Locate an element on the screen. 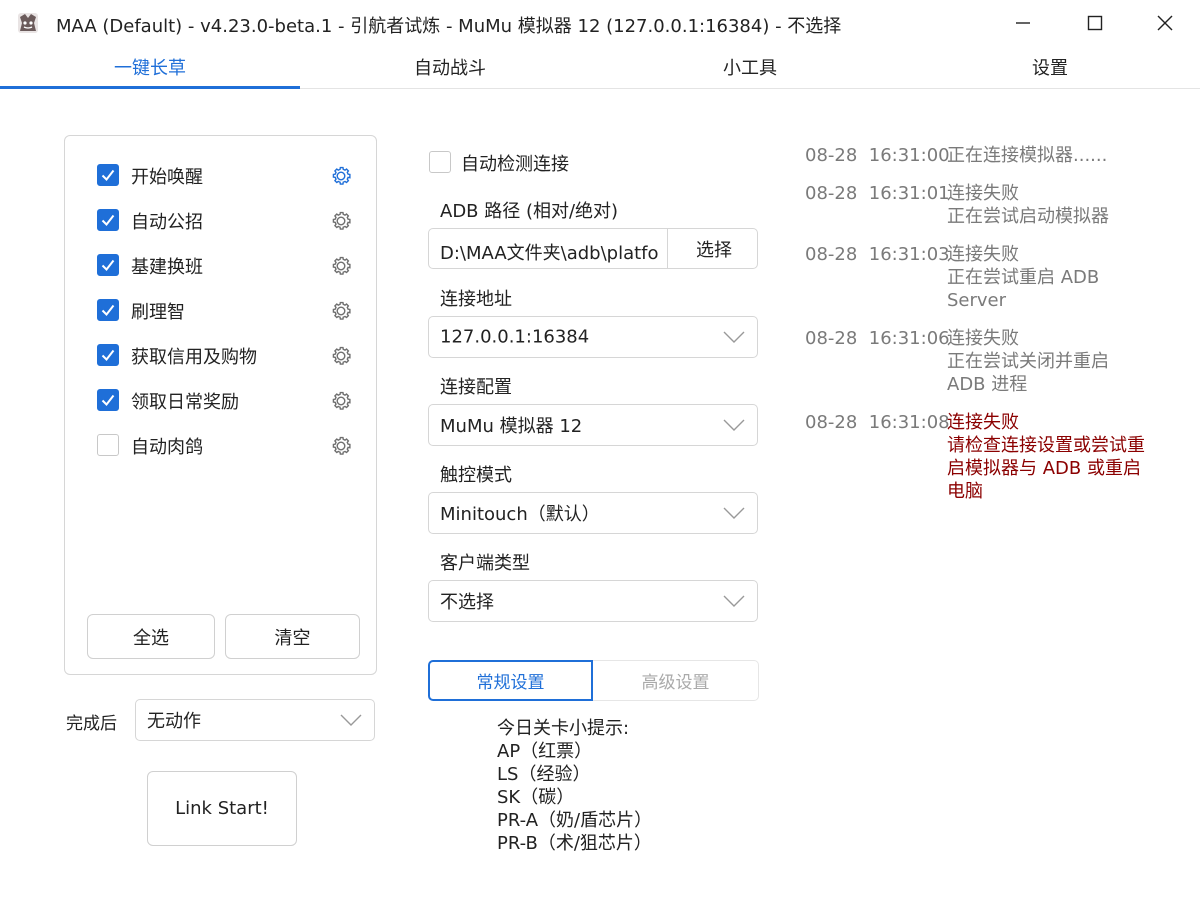 This screenshot has width=1200, height=900. tab-advanced-settings: 高级设置 is located at coordinates (676, 680).